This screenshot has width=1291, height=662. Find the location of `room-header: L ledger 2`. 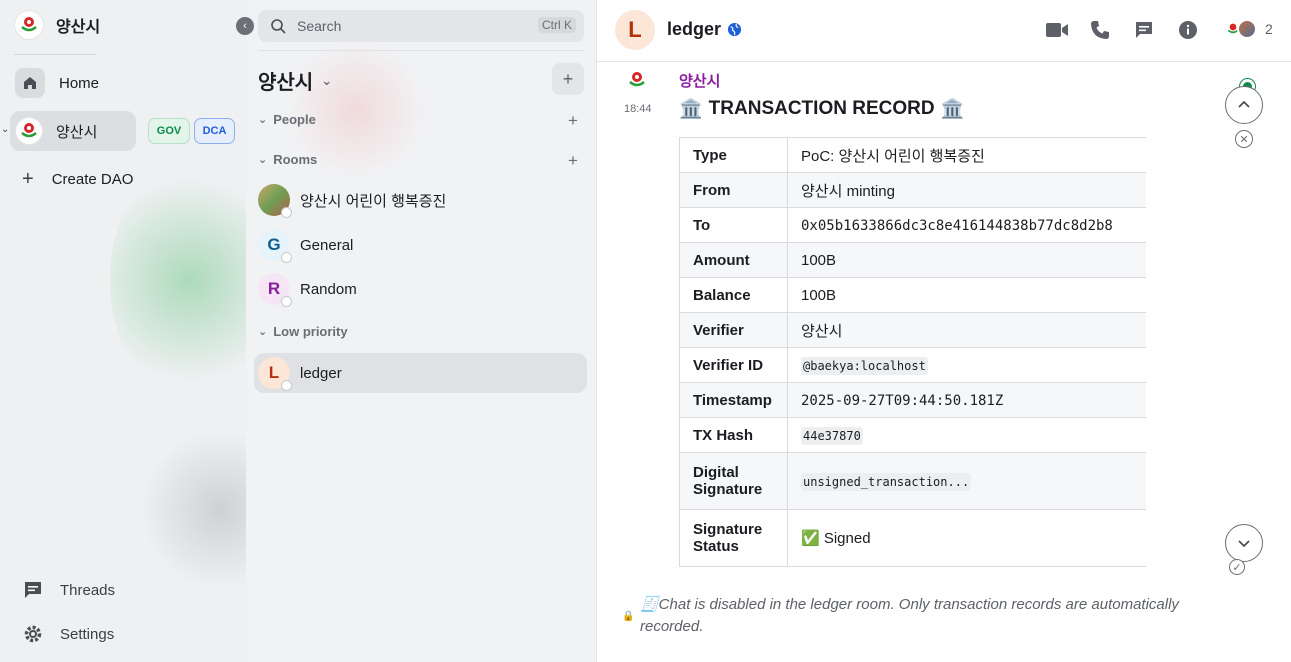

room-header: L ledger 2 is located at coordinates (944, 31).